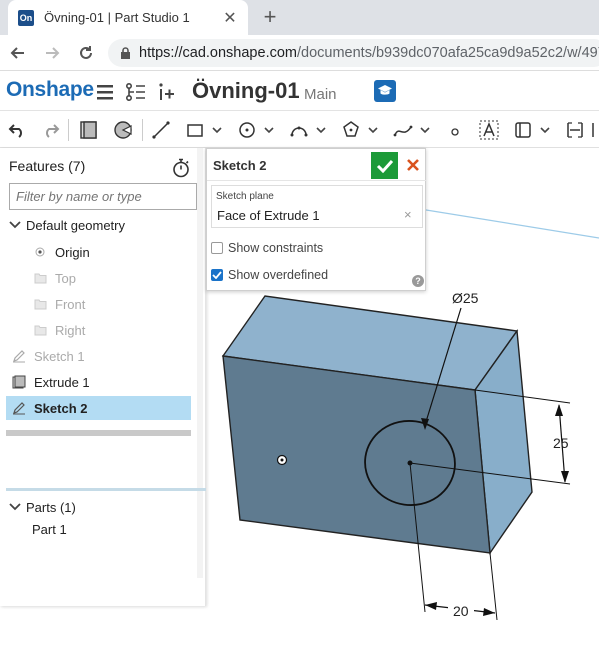  Describe the element at coordinates (125, 53) in the screenshot. I see `lock-icon` at that location.